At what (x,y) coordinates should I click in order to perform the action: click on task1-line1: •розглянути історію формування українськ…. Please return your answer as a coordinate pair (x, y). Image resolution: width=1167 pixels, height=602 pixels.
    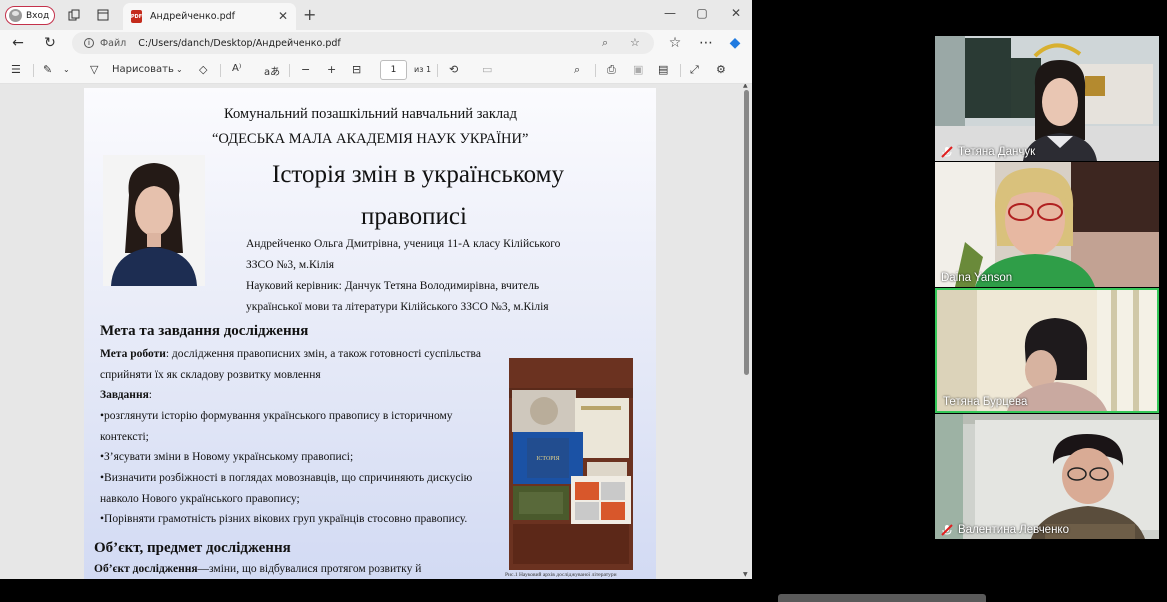
    Looking at the image, I should click on (276, 416).